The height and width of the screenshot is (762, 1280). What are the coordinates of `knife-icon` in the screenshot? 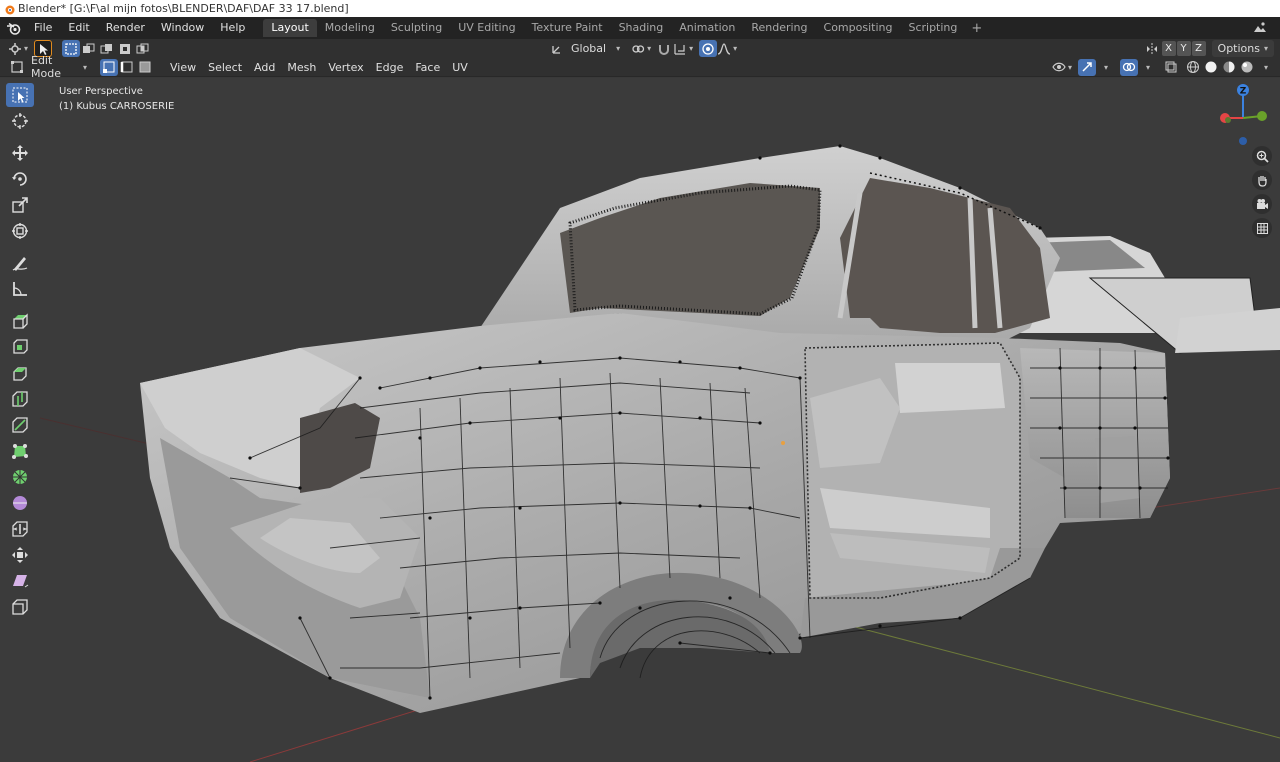 It's located at (20, 425).